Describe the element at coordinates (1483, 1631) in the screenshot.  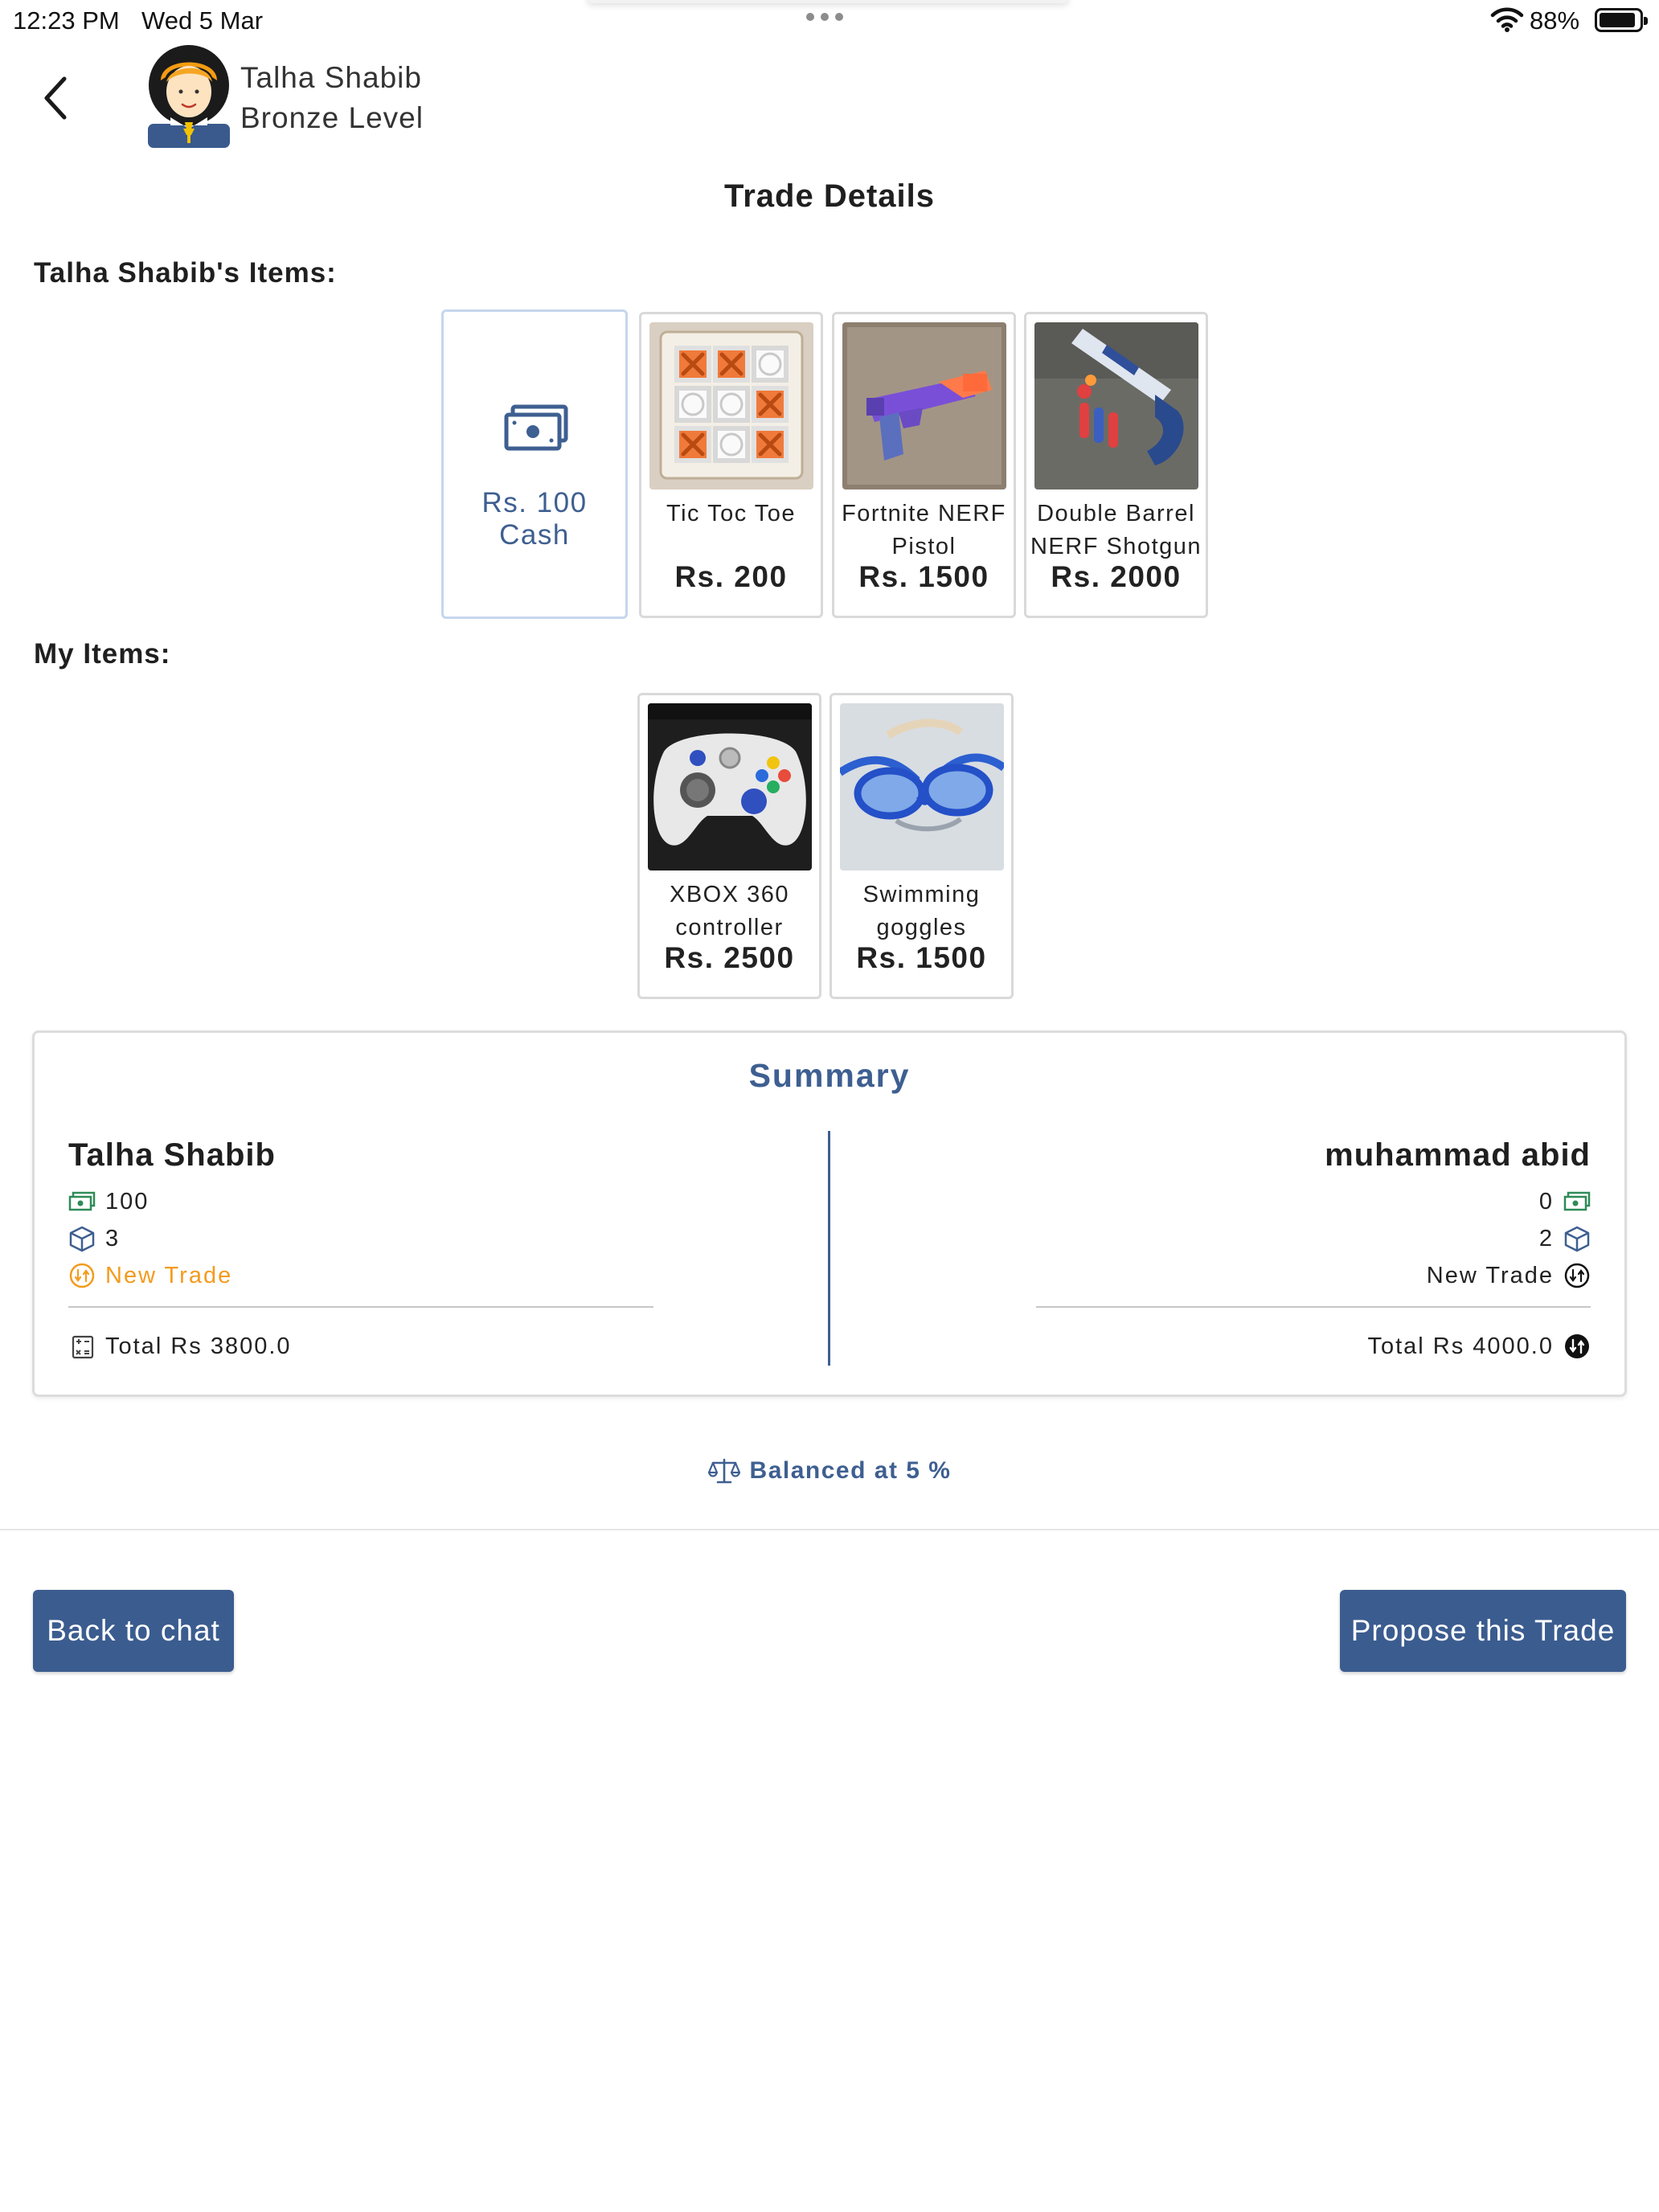
I see `propose-trade-button: Propose this Trade` at that location.